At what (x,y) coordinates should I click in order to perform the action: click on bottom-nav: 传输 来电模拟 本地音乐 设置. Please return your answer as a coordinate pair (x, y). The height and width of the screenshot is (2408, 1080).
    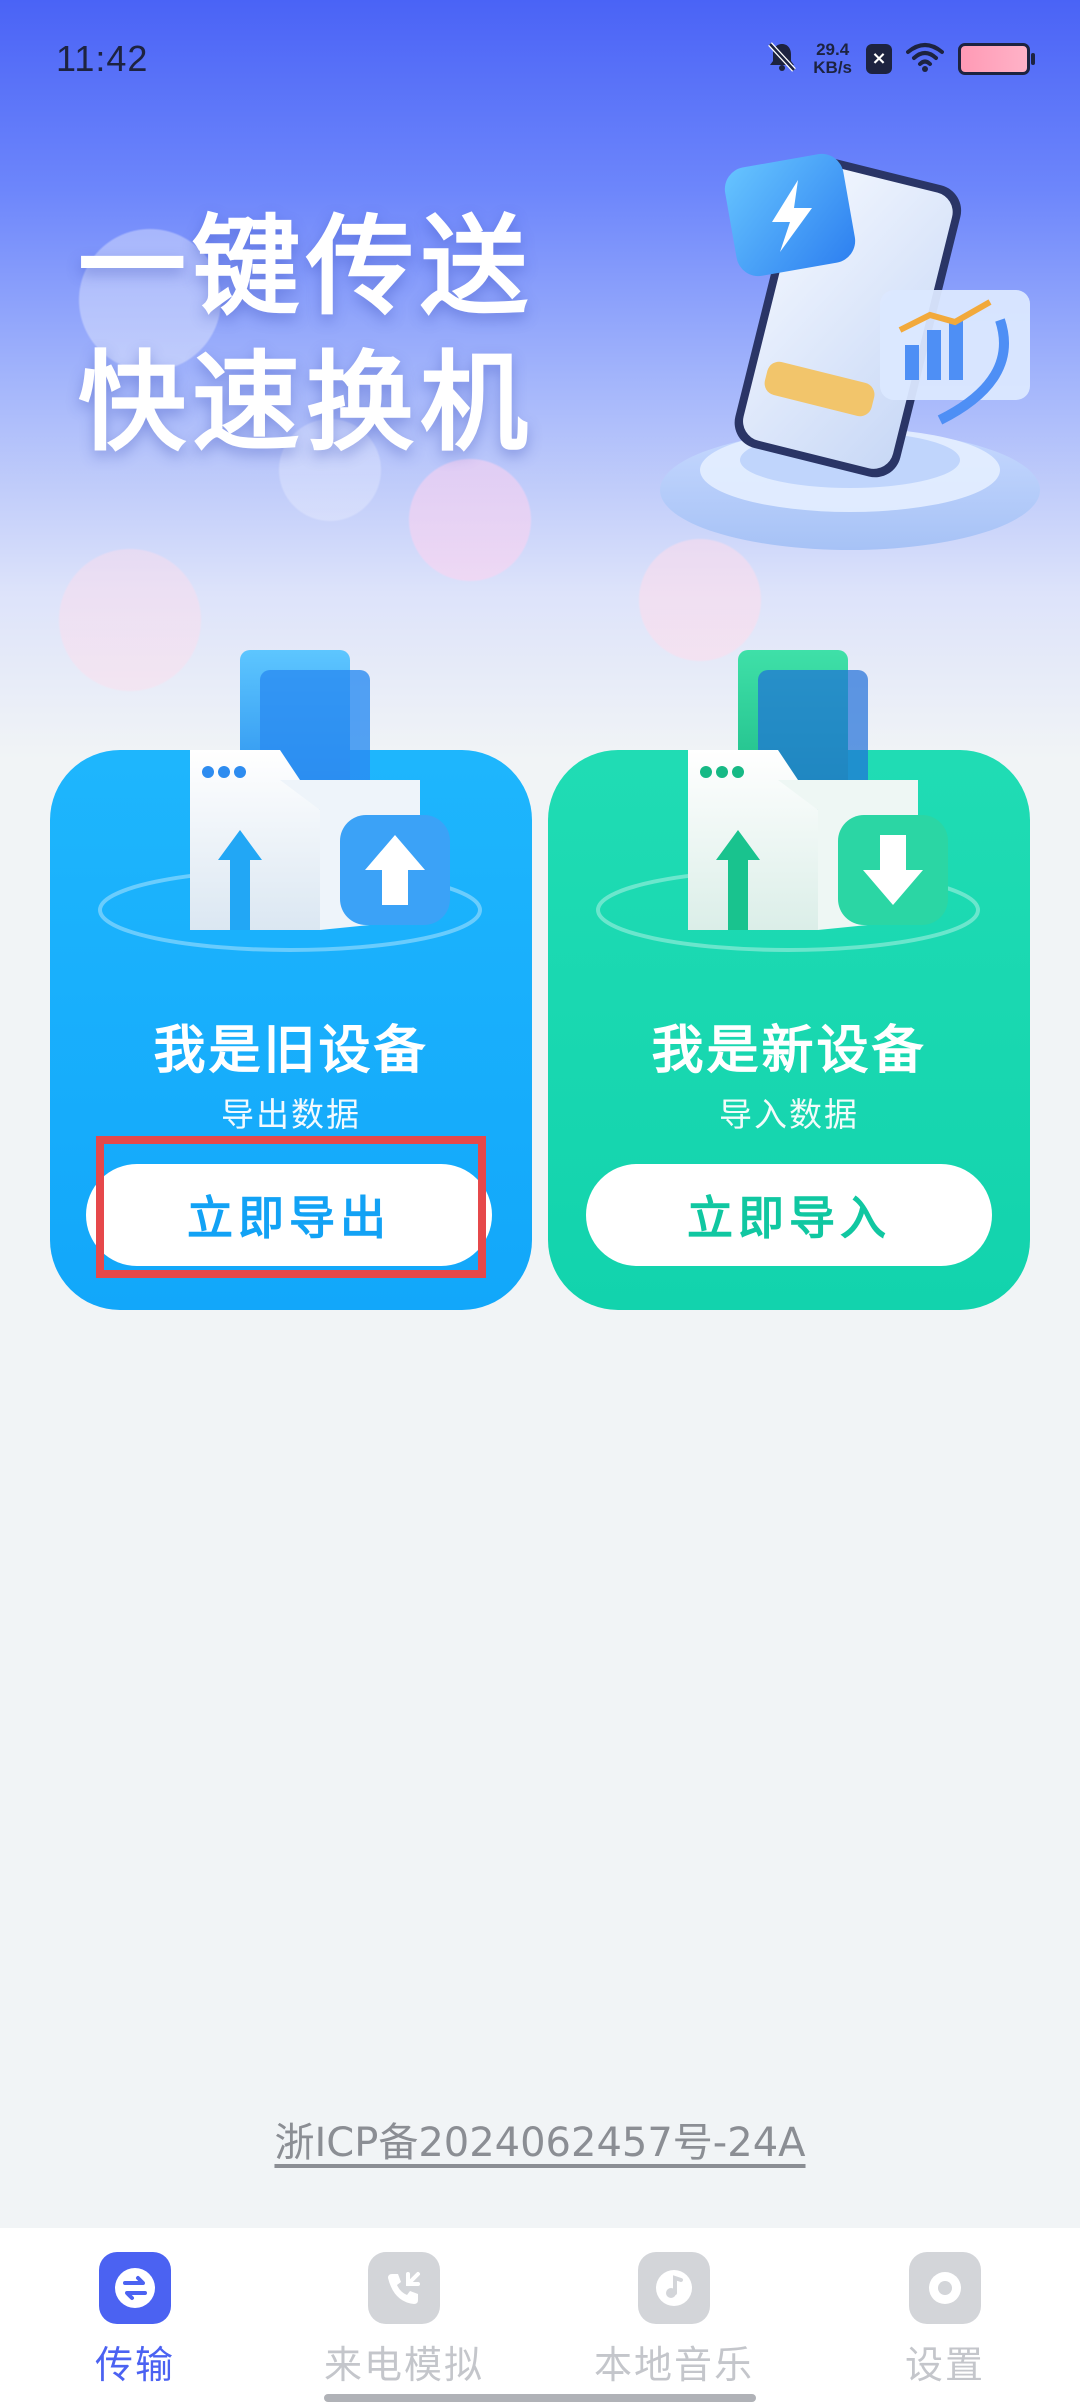
    Looking at the image, I should click on (540, 2318).